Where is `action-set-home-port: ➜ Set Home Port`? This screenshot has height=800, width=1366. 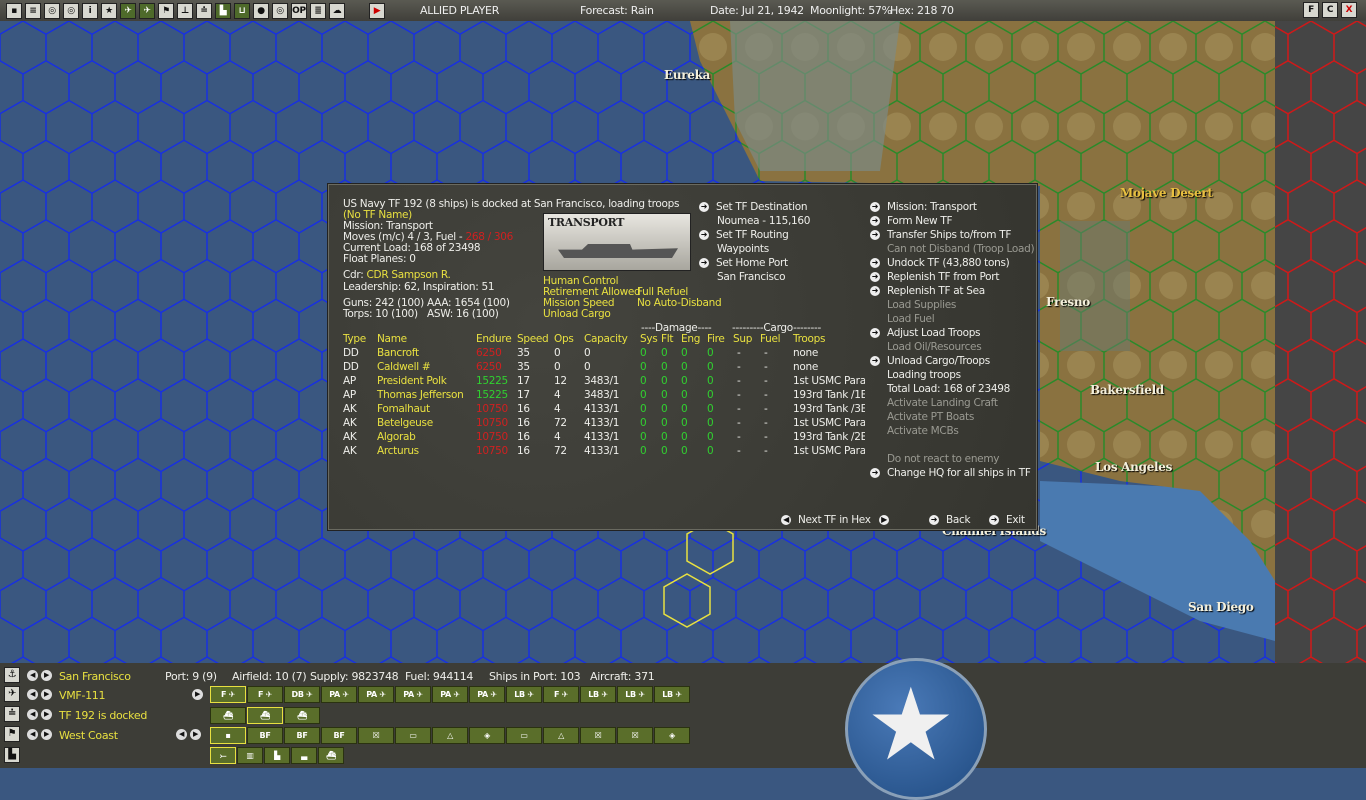 action-set-home-port: ➜ Set Home Port is located at coordinates (743, 263).